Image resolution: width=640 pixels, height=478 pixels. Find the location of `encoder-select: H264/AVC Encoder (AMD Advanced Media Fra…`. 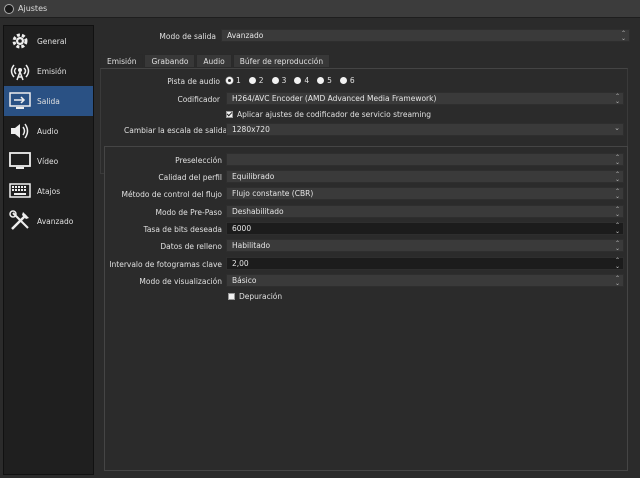

encoder-select: H264/AVC Encoder (AMD Advanced Media Fra… is located at coordinates (425, 98).